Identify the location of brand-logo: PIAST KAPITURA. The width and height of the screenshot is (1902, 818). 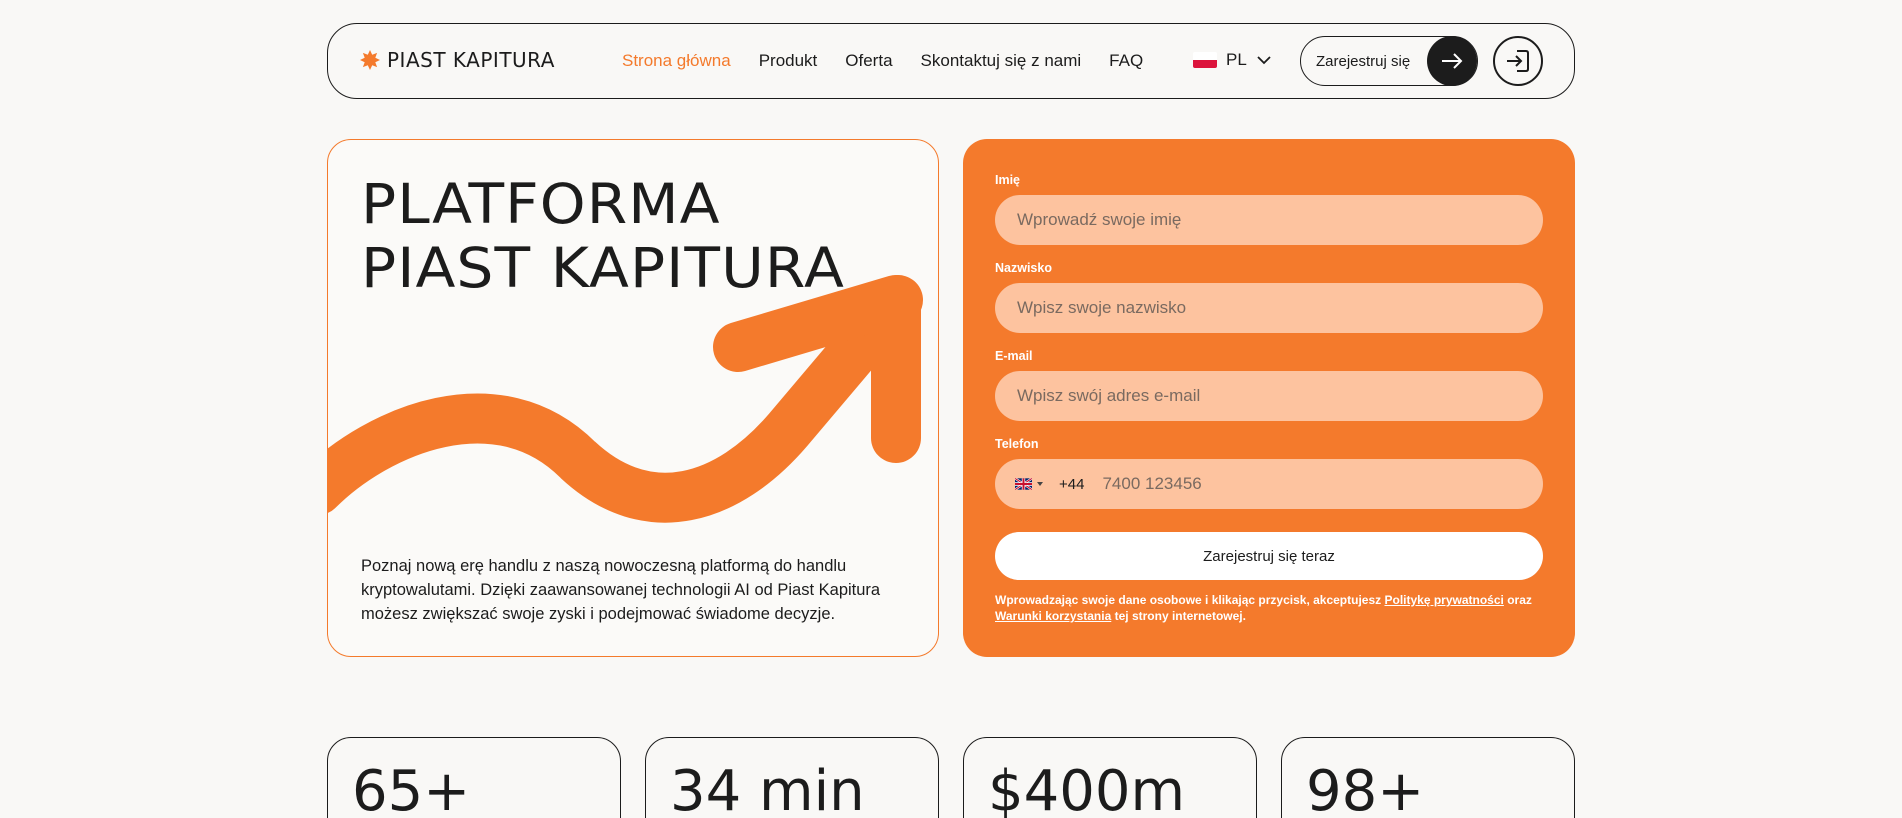
(457, 60).